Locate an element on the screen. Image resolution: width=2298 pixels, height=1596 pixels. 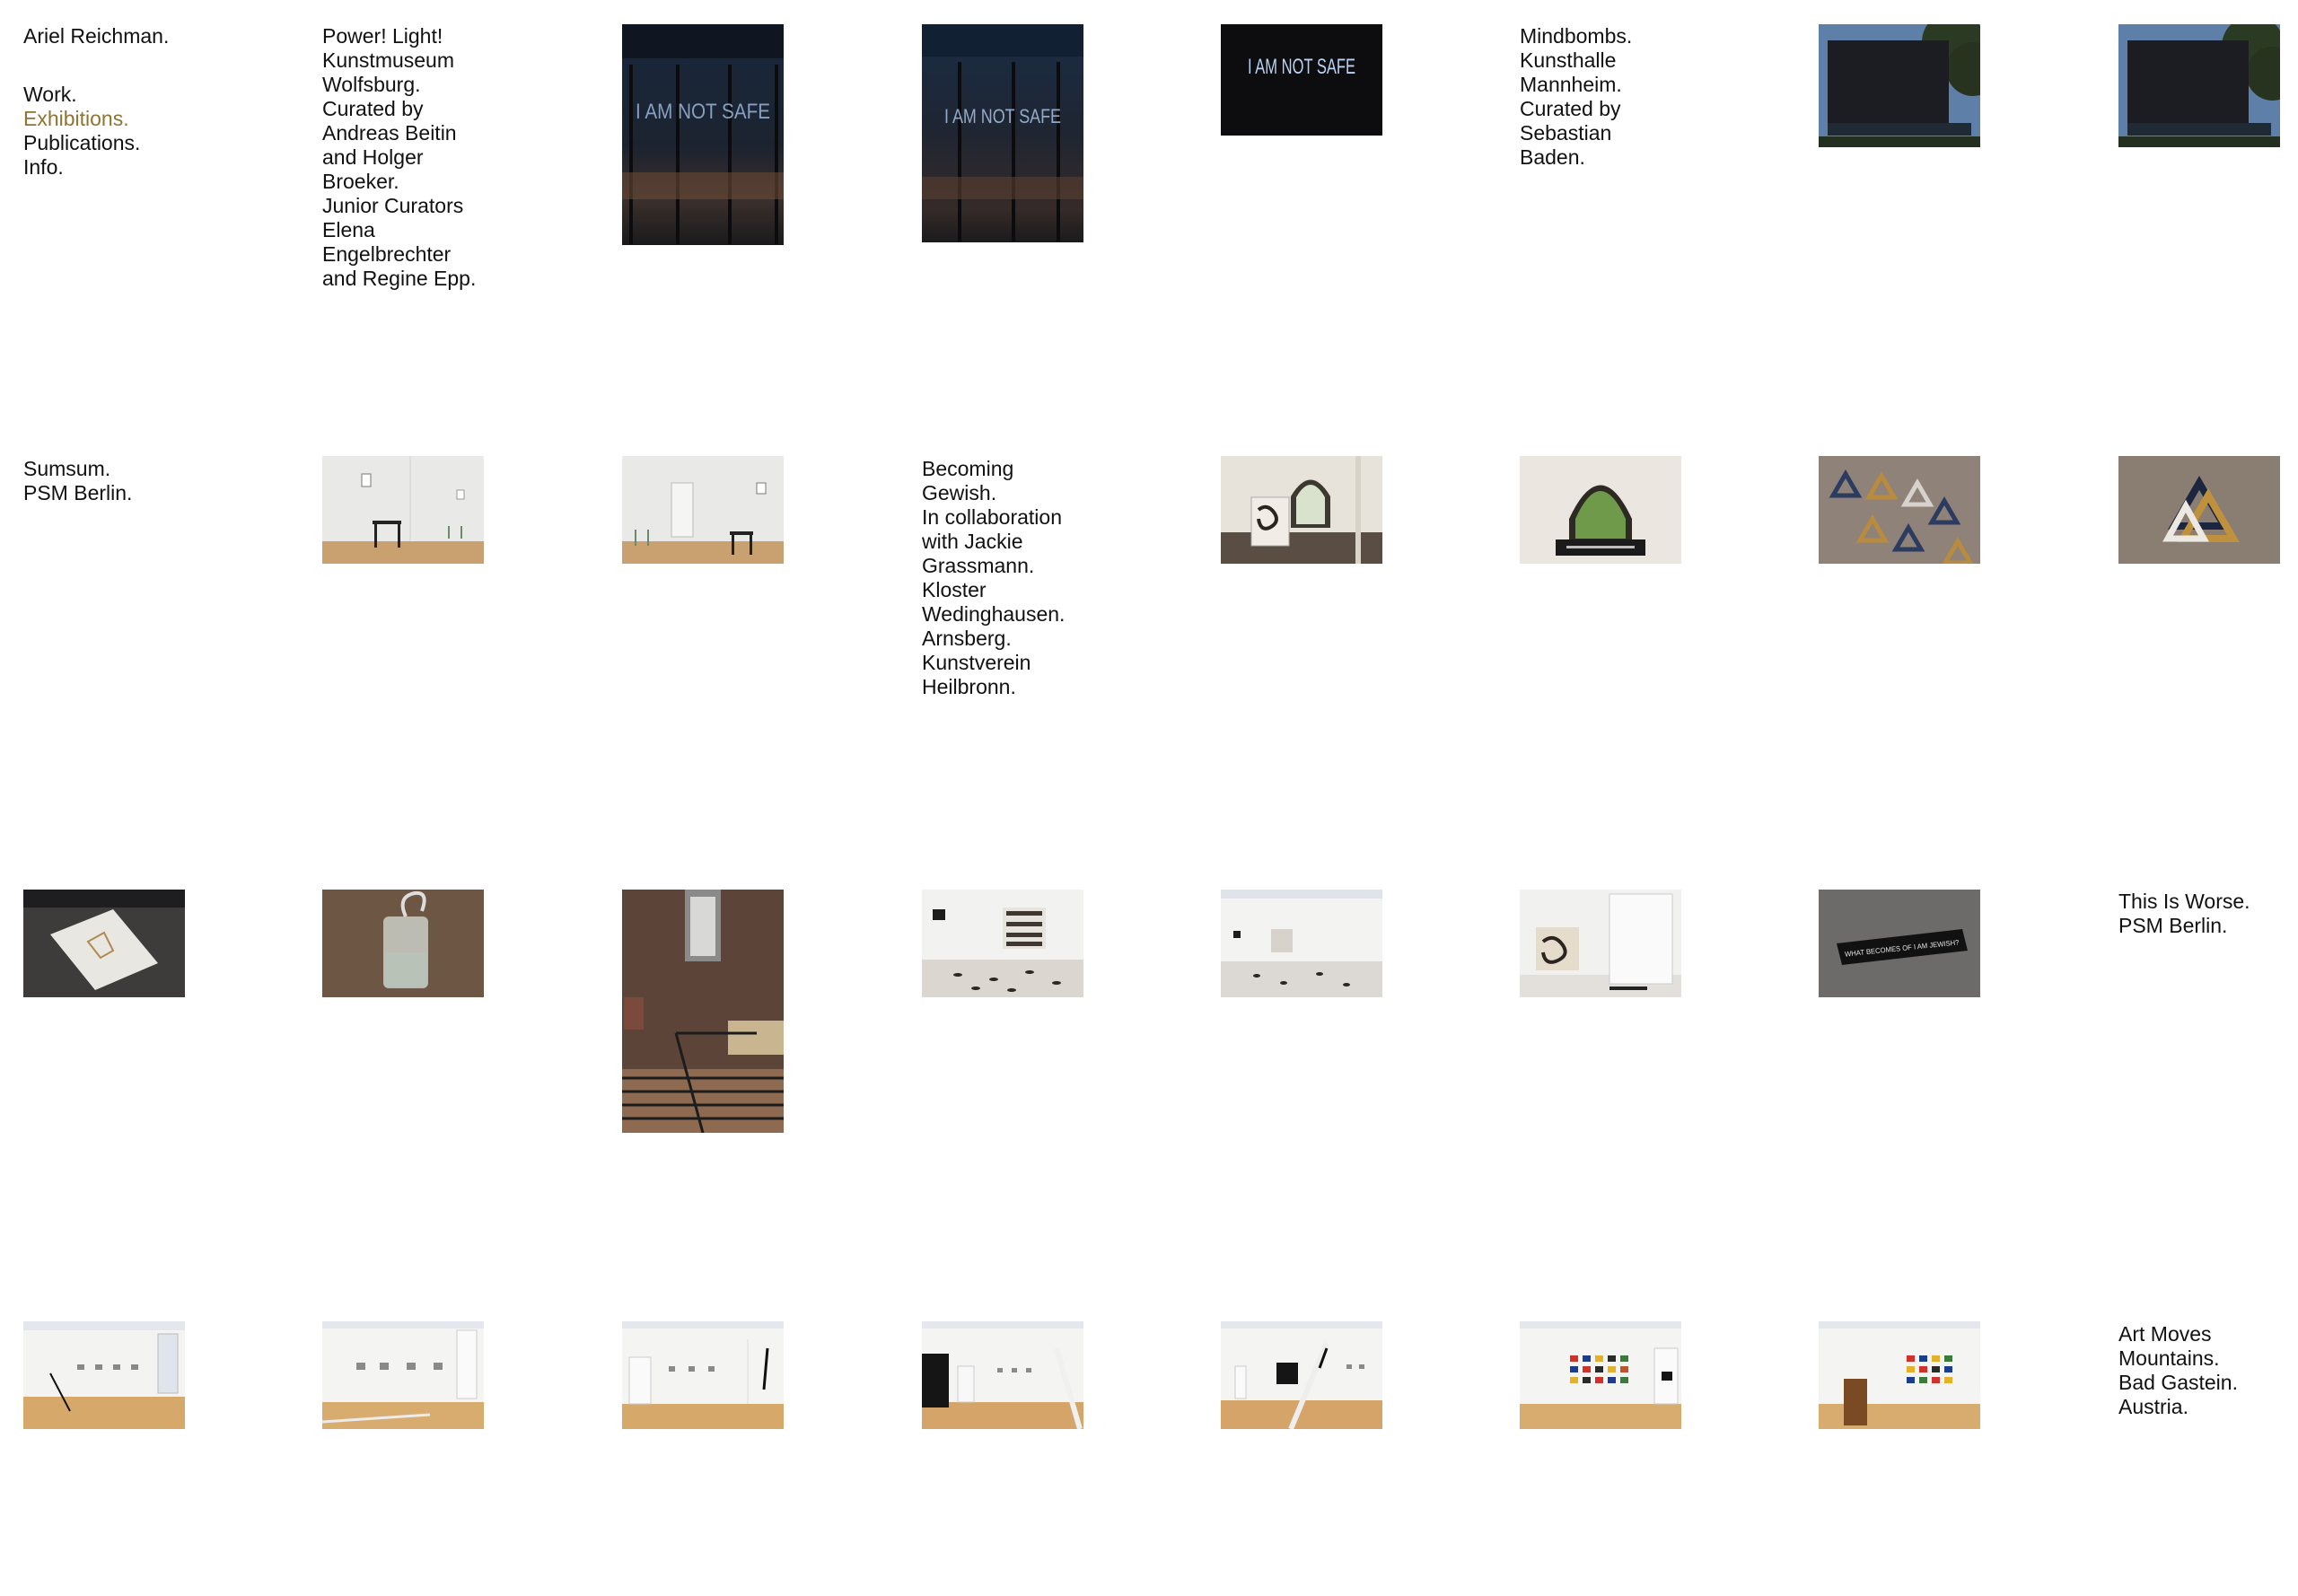
exhibition-line: Andreas Beitin is located at coordinates (389, 133).